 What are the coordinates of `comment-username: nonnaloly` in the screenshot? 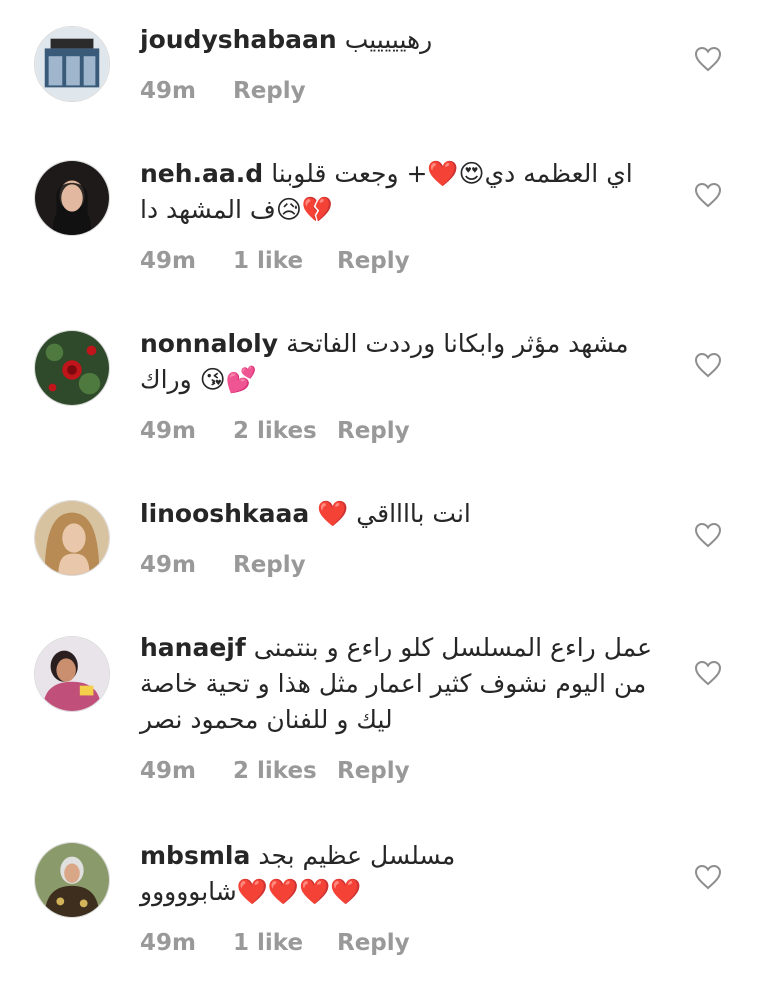 It's located at (209, 343).